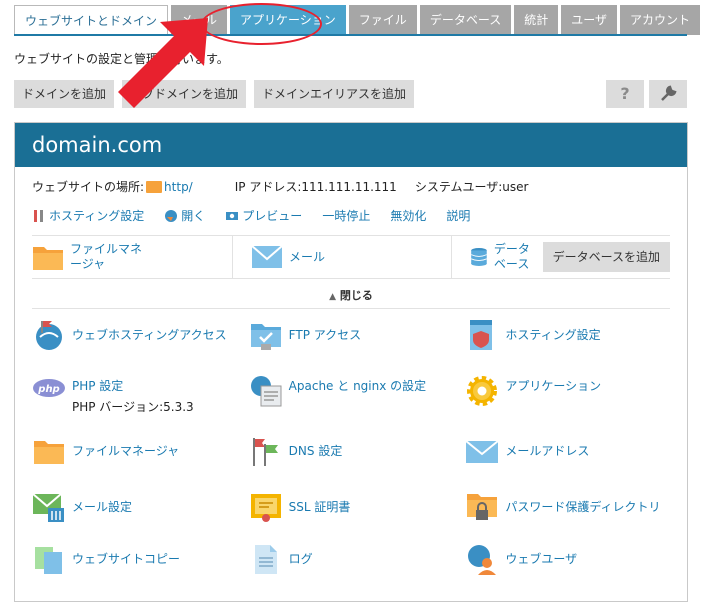 This screenshot has width=701, height=611. I want to click on logs-item: ログ, so click(357, 570).